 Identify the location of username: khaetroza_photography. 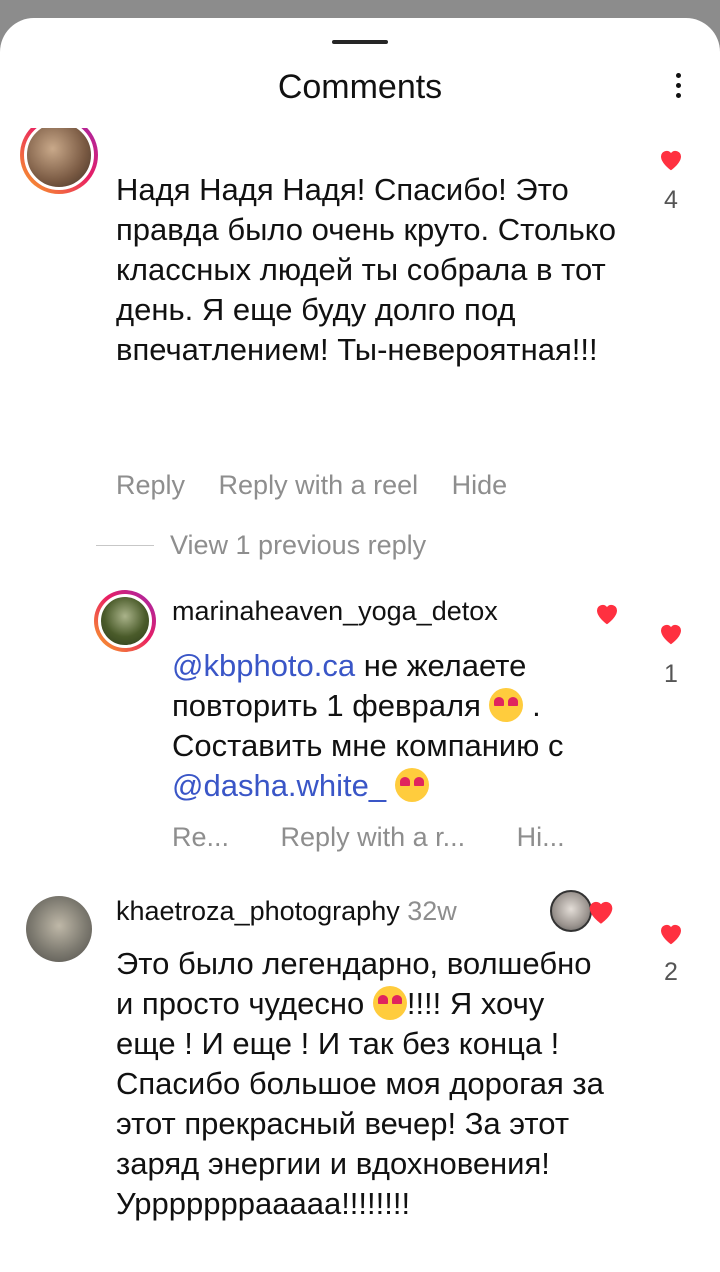
(258, 911).